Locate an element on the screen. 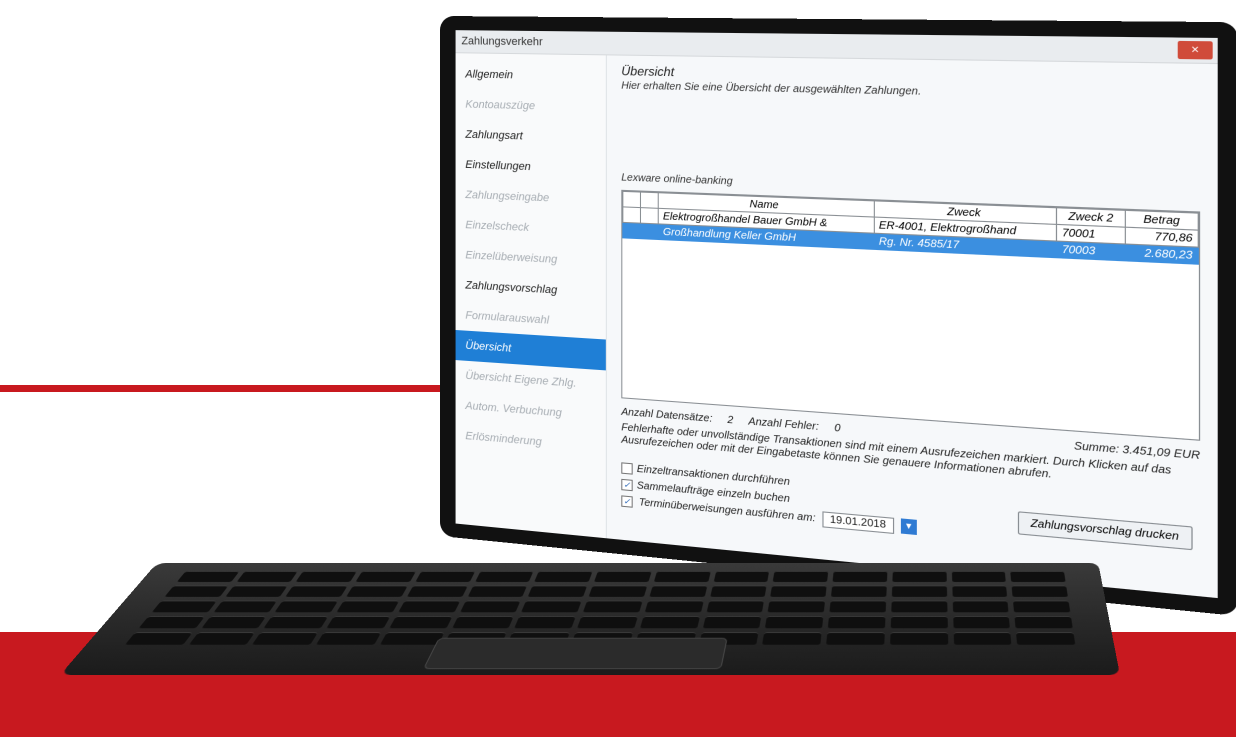 This screenshot has width=1236, height=737. sidebar-item-allgemein: Allgemein is located at coordinates (531, 75).